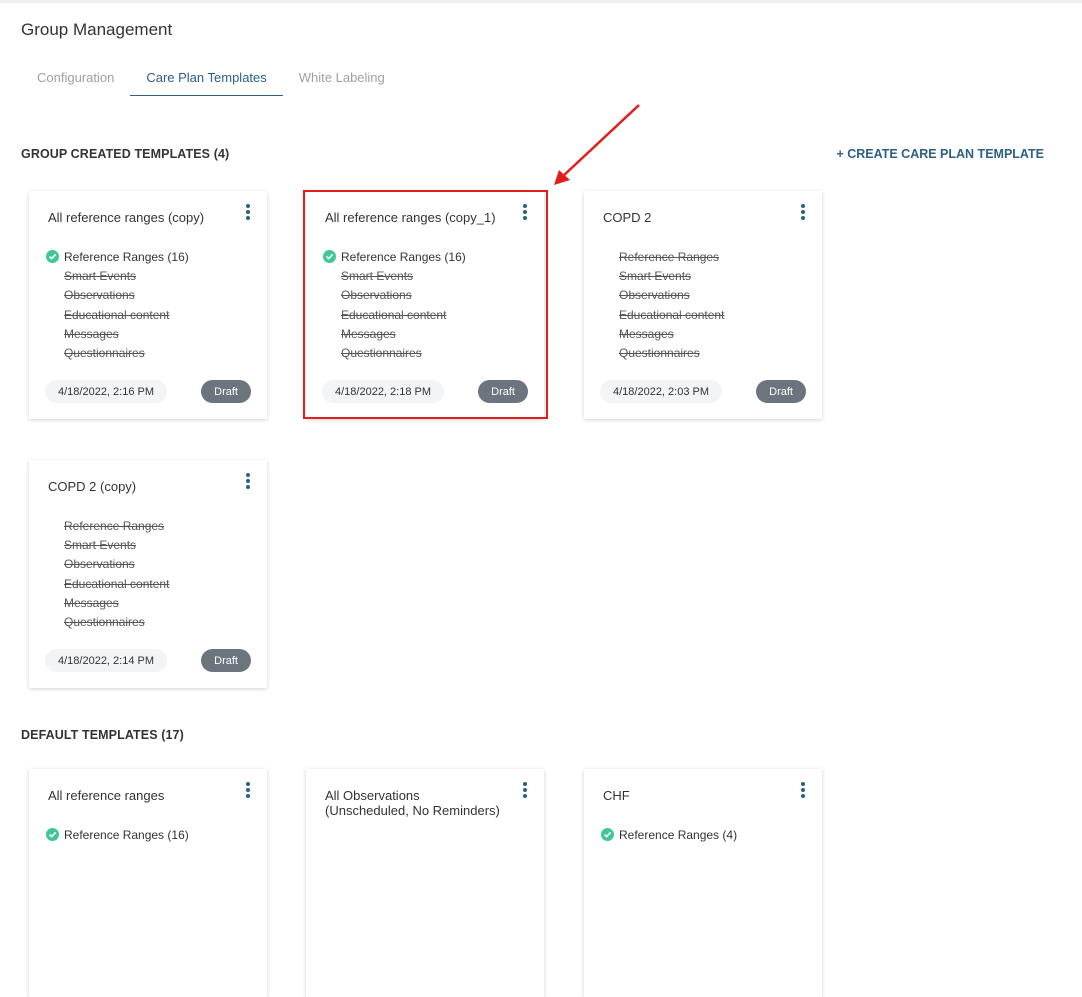 Image resolution: width=1082 pixels, height=997 pixels. I want to click on template-items: Reference Ranges (16), so click(151, 834).